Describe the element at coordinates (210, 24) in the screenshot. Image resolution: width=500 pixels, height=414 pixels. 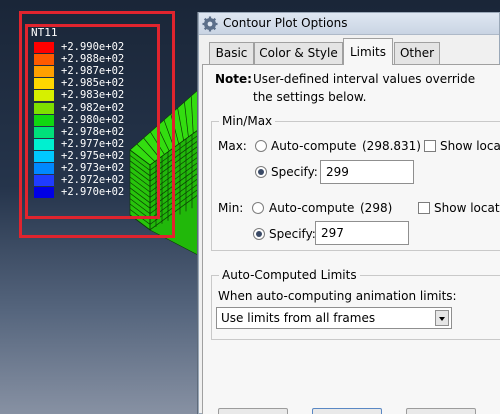
I see `gear-icon` at that location.